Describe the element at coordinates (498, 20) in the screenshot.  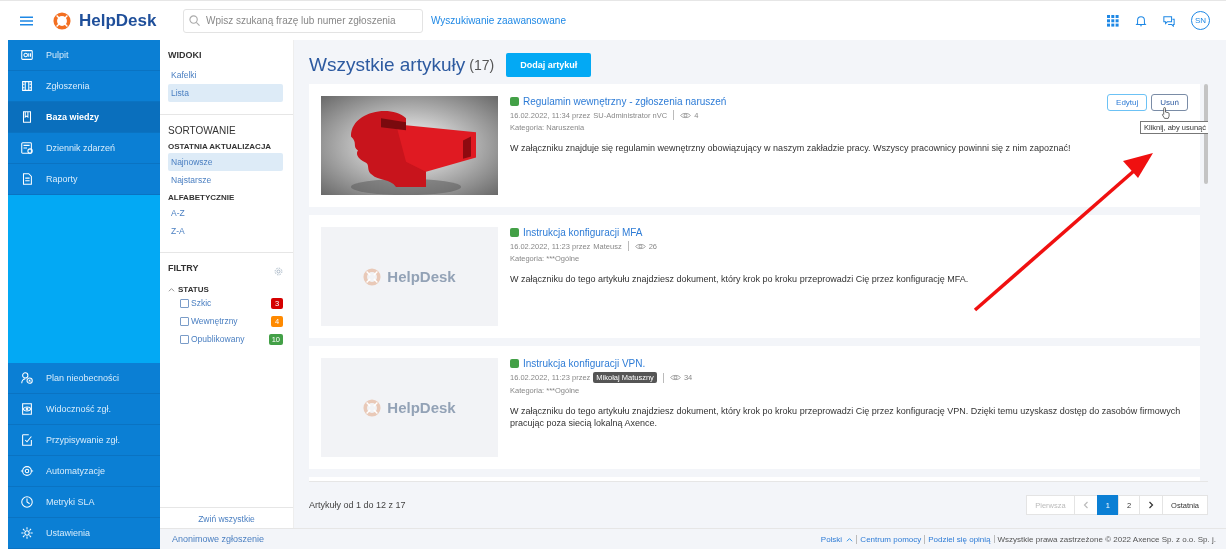
I see `advanced-search-link: Wyszukiwanie zaawansowane` at that location.